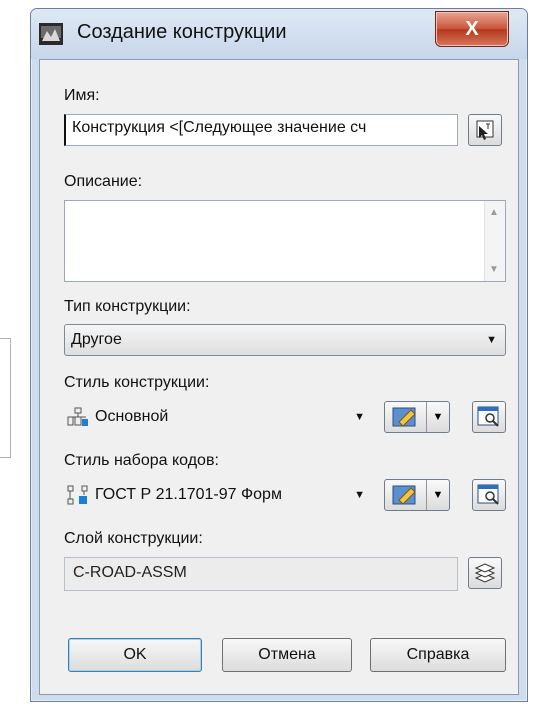  I want to click on description-label: Описание:, so click(103, 181).